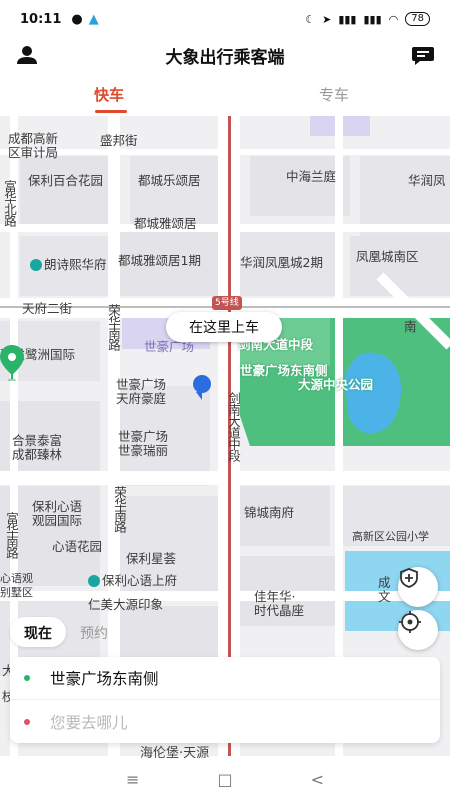 This screenshot has width=450, height=800. Describe the element at coordinates (94, 632) in the screenshot. I see `tab-reserve: 预约` at that location.